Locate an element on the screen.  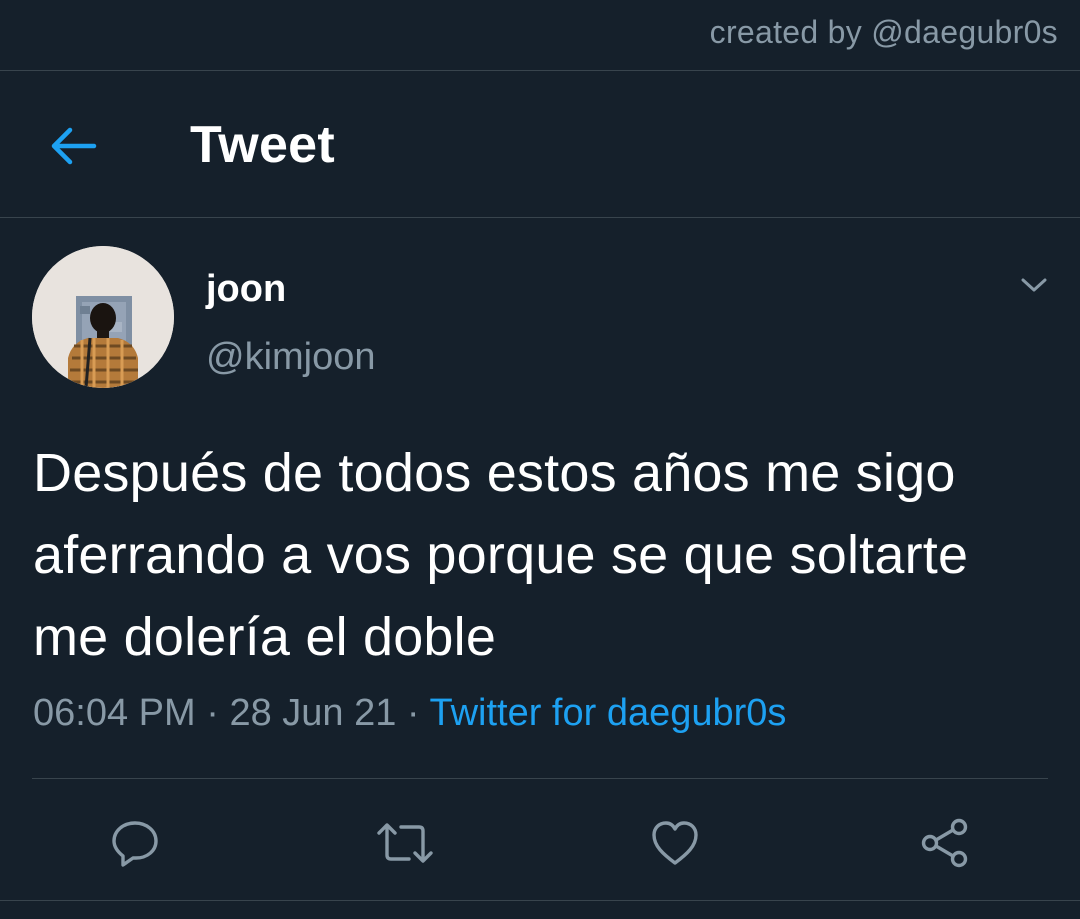
chevron-down-icon is located at coordinates (1034, 285).